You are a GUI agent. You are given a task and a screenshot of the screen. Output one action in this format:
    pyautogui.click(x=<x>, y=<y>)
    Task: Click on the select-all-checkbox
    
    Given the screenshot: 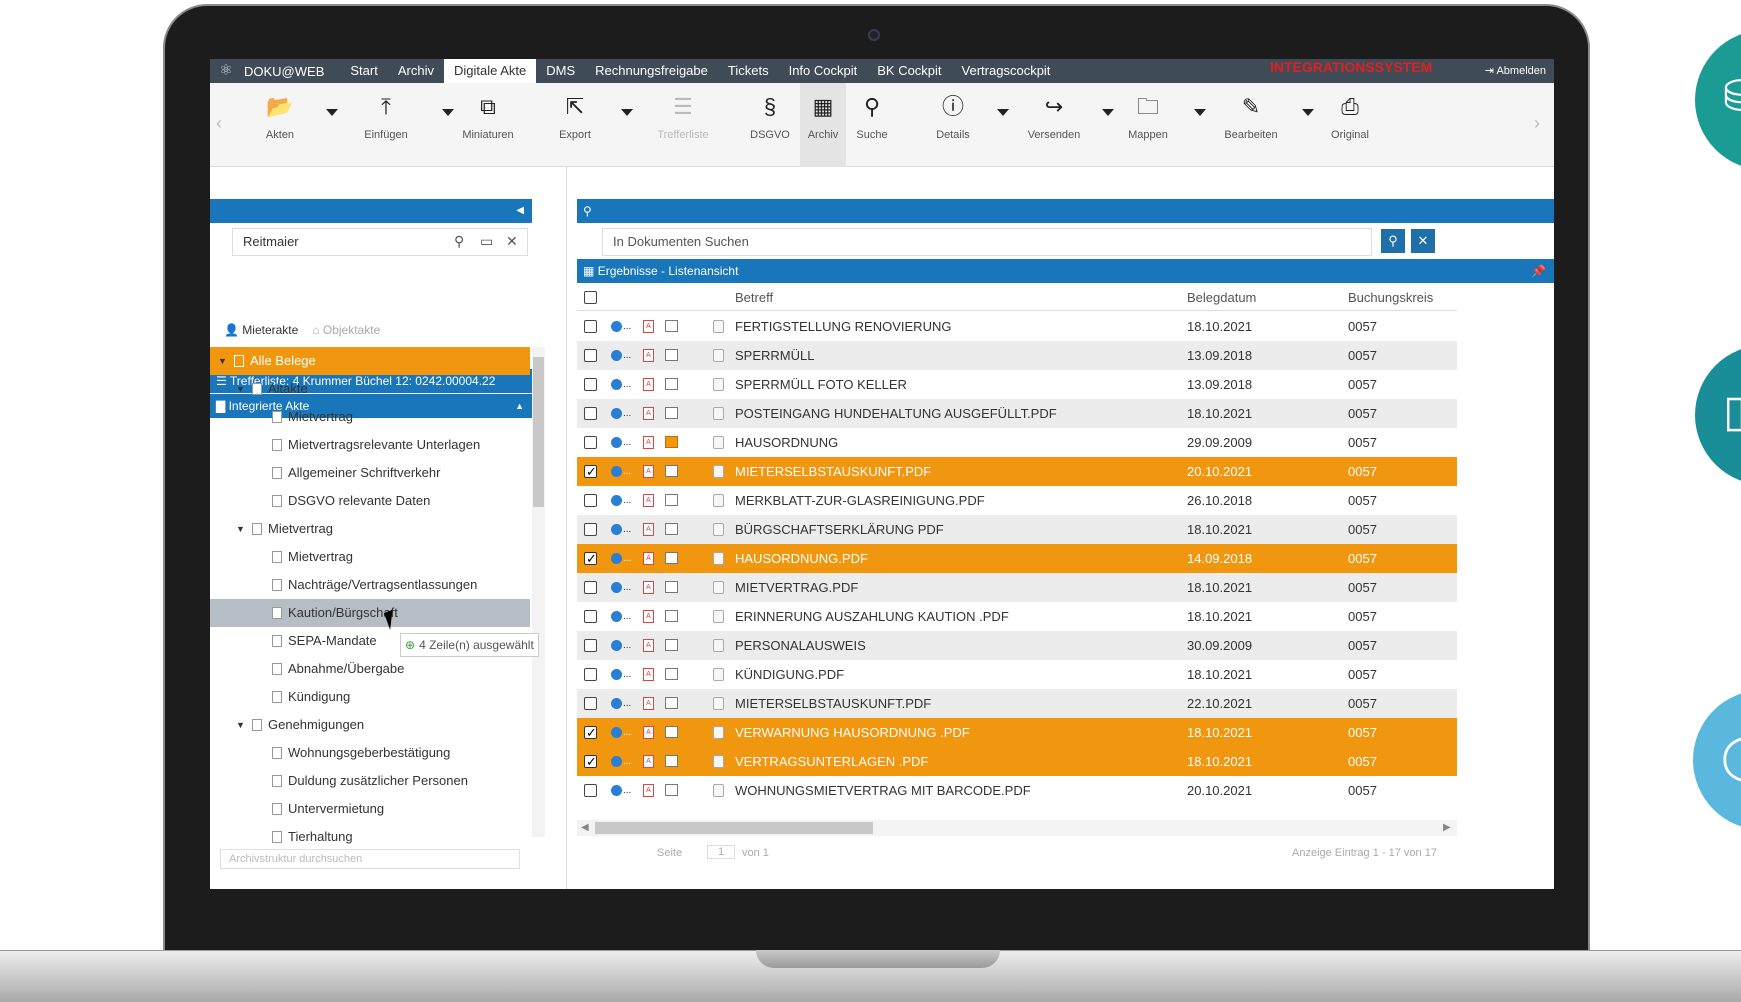 What is the action you would take?
    pyautogui.click(x=590, y=297)
    